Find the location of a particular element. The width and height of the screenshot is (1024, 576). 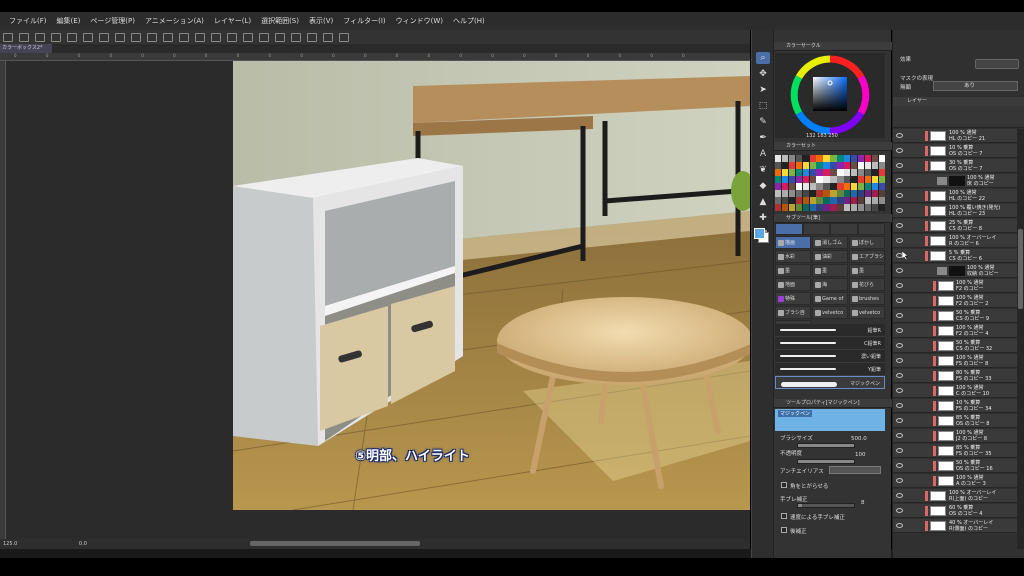

menu-item: アニメーション(A) is located at coordinates (174, 21).